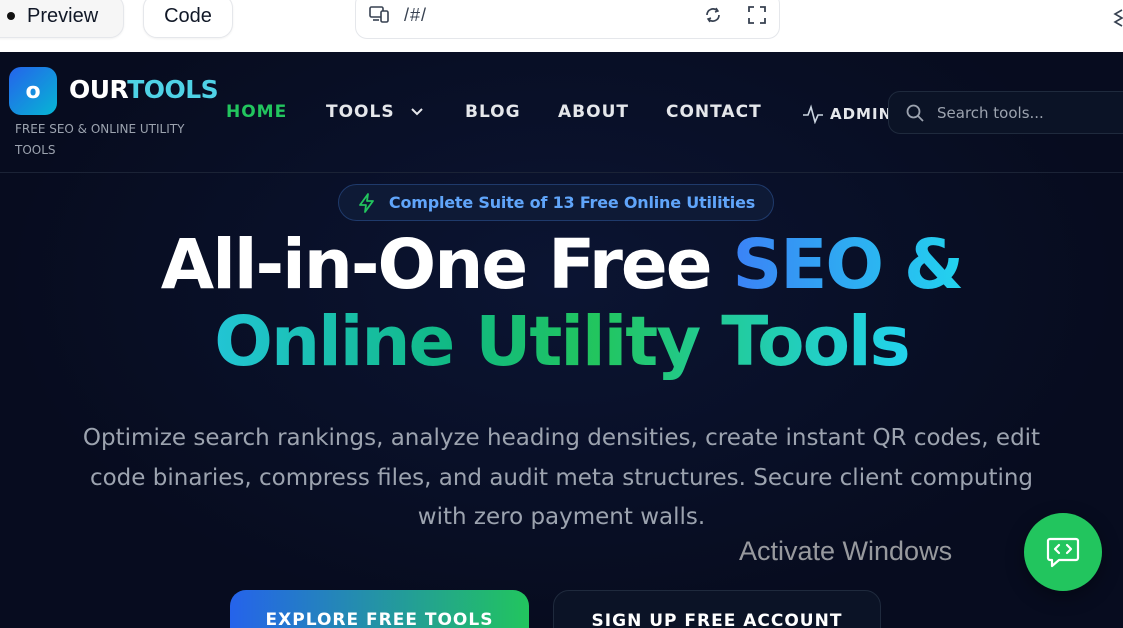 The image size is (1123, 628). I want to click on link-icon, so click(1118, 19).